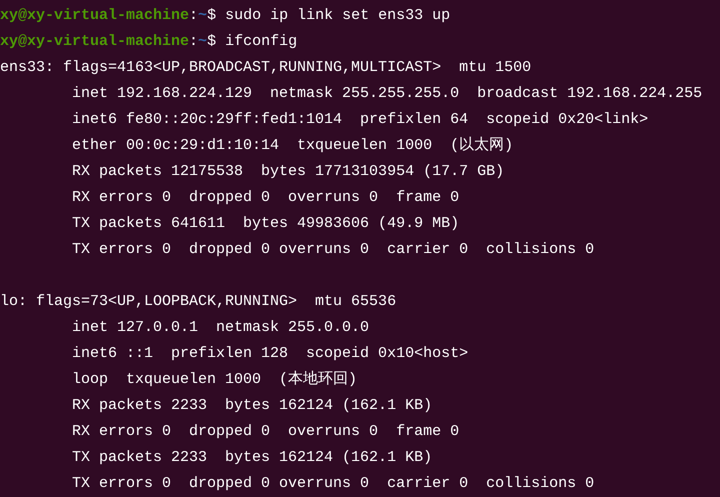 This screenshot has height=497, width=720. What do you see at coordinates (220, 328) in the screenshot?
I see `output-line: inet 127.0.0.1 netmask 255.0.0.0` at bounding box center [220, 328].